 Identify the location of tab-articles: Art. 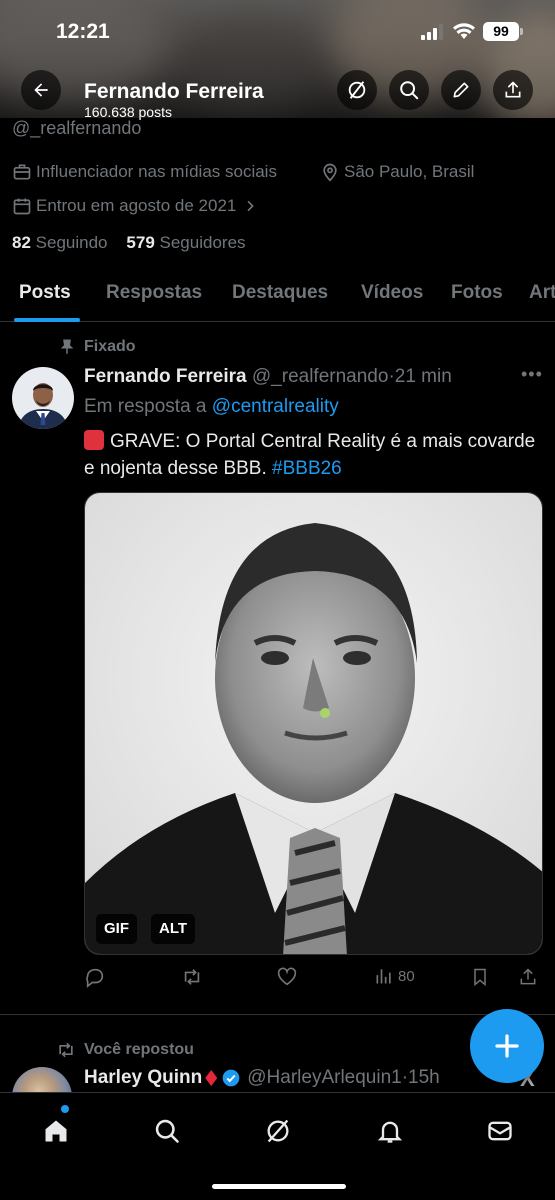
(542, 293).